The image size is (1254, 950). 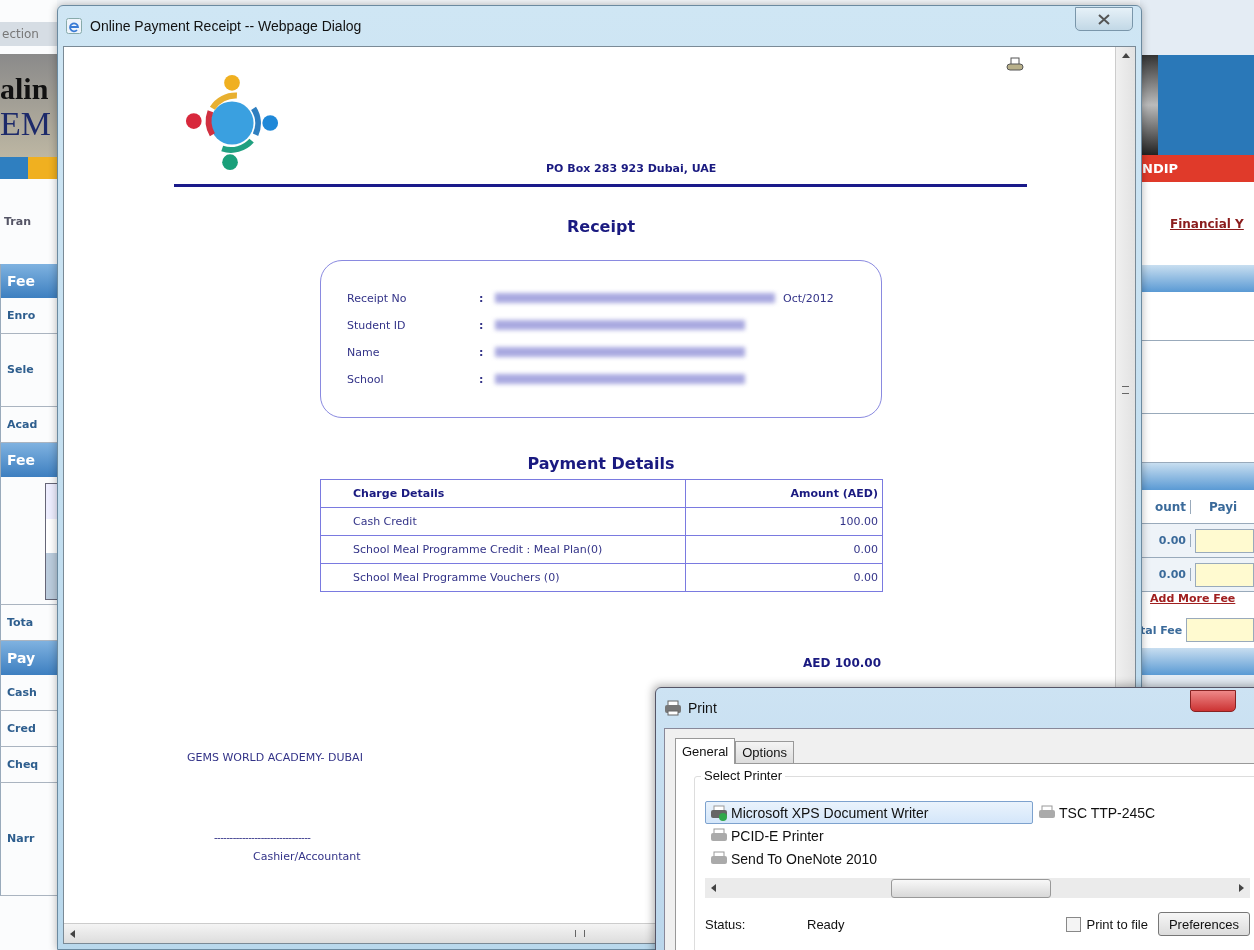 What do you see at coordinates (1223, 506) in the screenshot?
I see `column-header: Payi` at bounding box center [1223, 506].